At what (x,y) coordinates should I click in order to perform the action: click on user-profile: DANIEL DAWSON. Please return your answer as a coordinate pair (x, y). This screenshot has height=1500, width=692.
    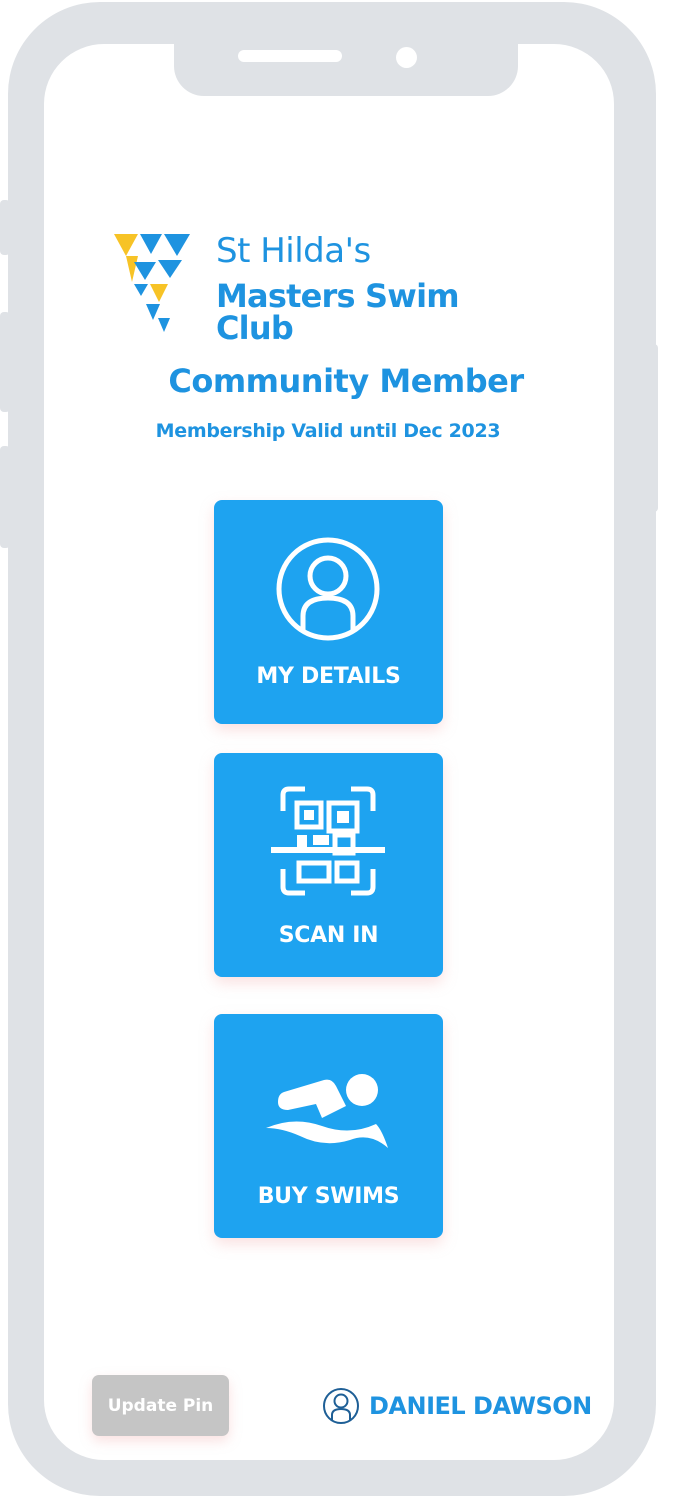
    Looking at the image, I should click on (457, 1406).